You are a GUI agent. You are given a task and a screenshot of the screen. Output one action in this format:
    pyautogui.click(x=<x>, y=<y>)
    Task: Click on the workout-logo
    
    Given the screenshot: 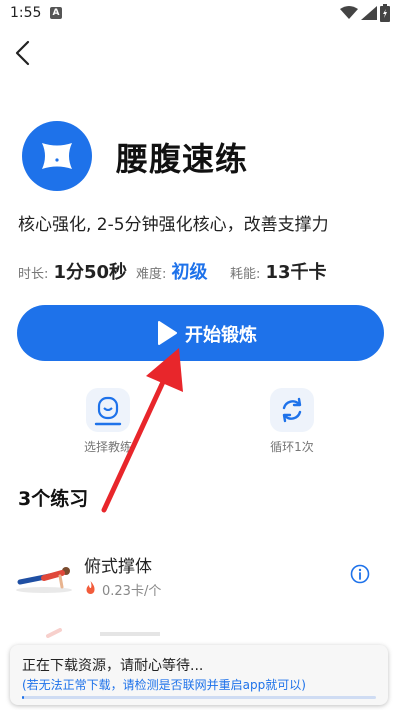 What is the action you would take?
    pyautogui.click(x=57, y=156)
    